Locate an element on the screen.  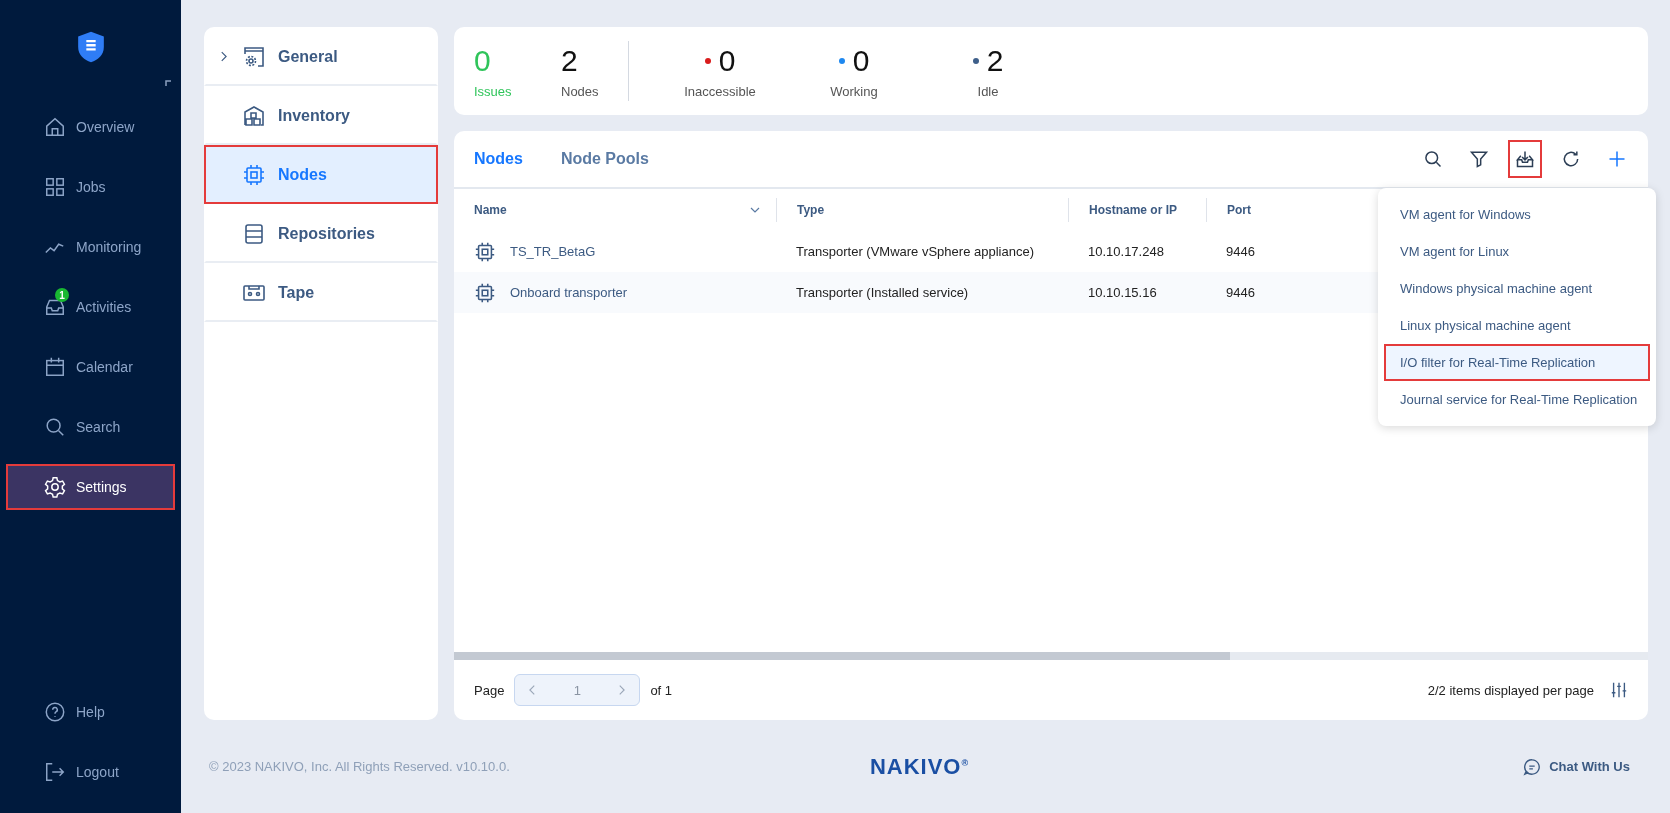
nav-item: Calendar is located at coordinates (90, 367).